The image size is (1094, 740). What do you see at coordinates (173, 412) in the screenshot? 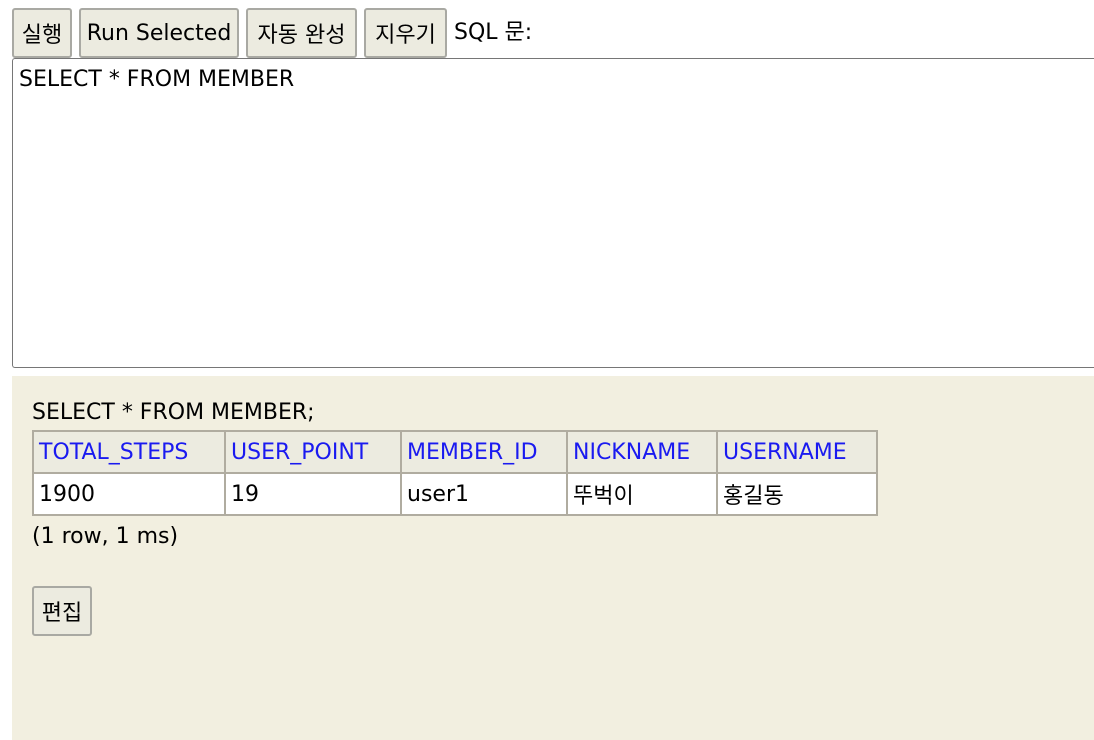
I see `executed-query: SELECT * FROM MEMBER;` at bounding box center [173, 412].